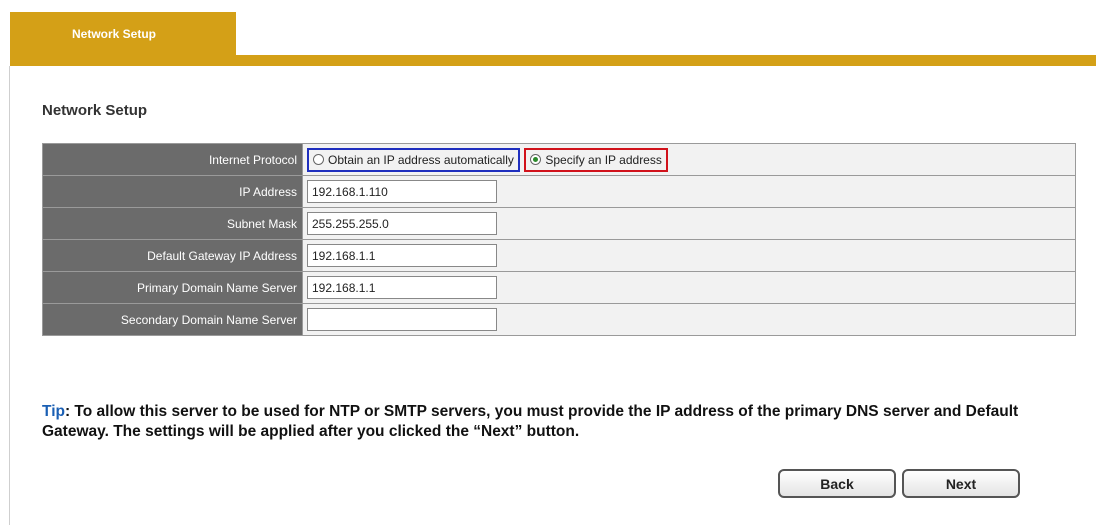  I want to click on ip-address-input, so click(402, 191).